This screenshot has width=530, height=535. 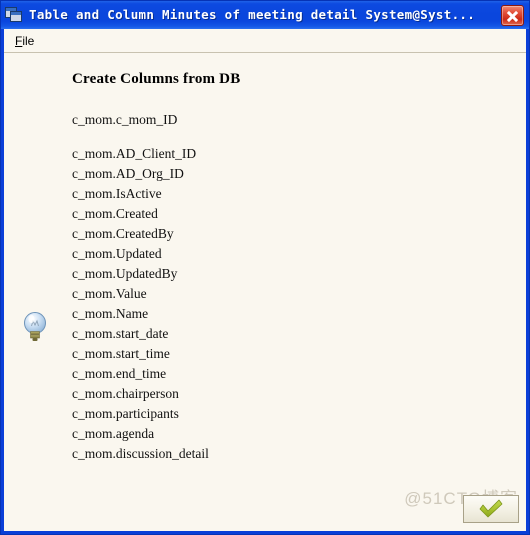 What do you see at coordinates (119, 373) in the screenshot?
I see `list-item: c_mom.end_time` at bounding box center [119, 373].